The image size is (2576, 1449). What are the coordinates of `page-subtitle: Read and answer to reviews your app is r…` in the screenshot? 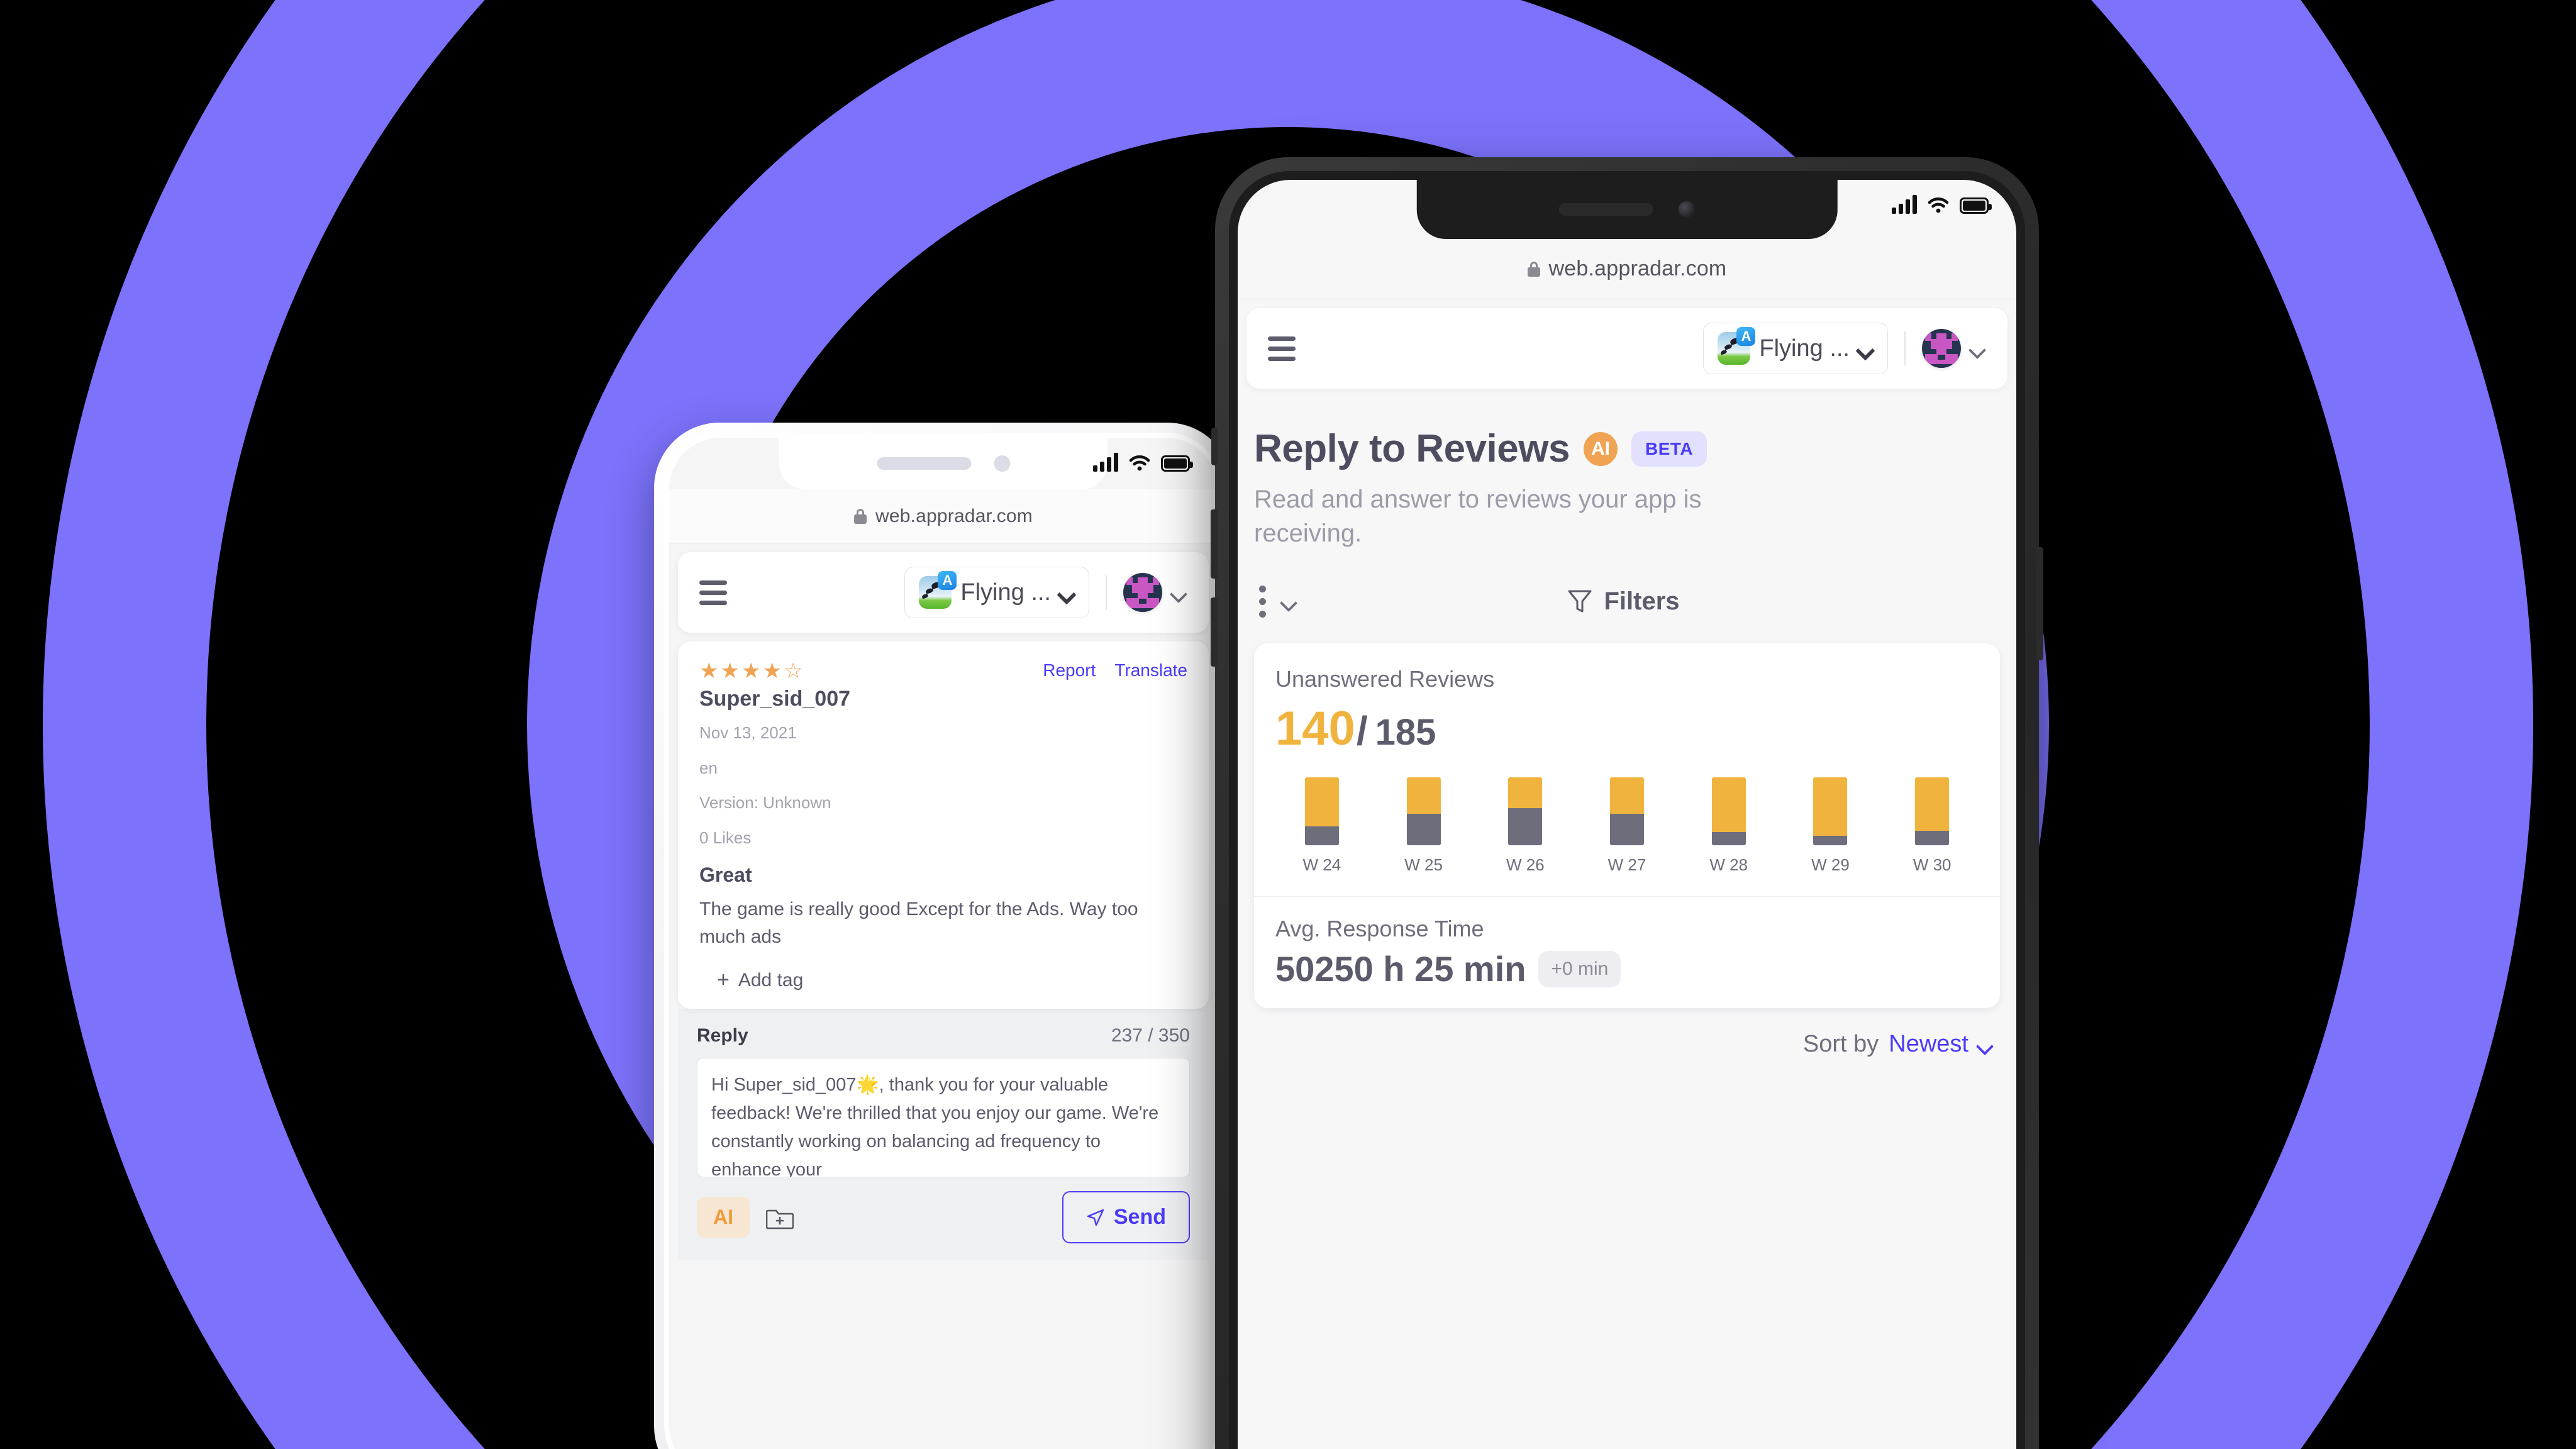 It's located at (1478, 516).